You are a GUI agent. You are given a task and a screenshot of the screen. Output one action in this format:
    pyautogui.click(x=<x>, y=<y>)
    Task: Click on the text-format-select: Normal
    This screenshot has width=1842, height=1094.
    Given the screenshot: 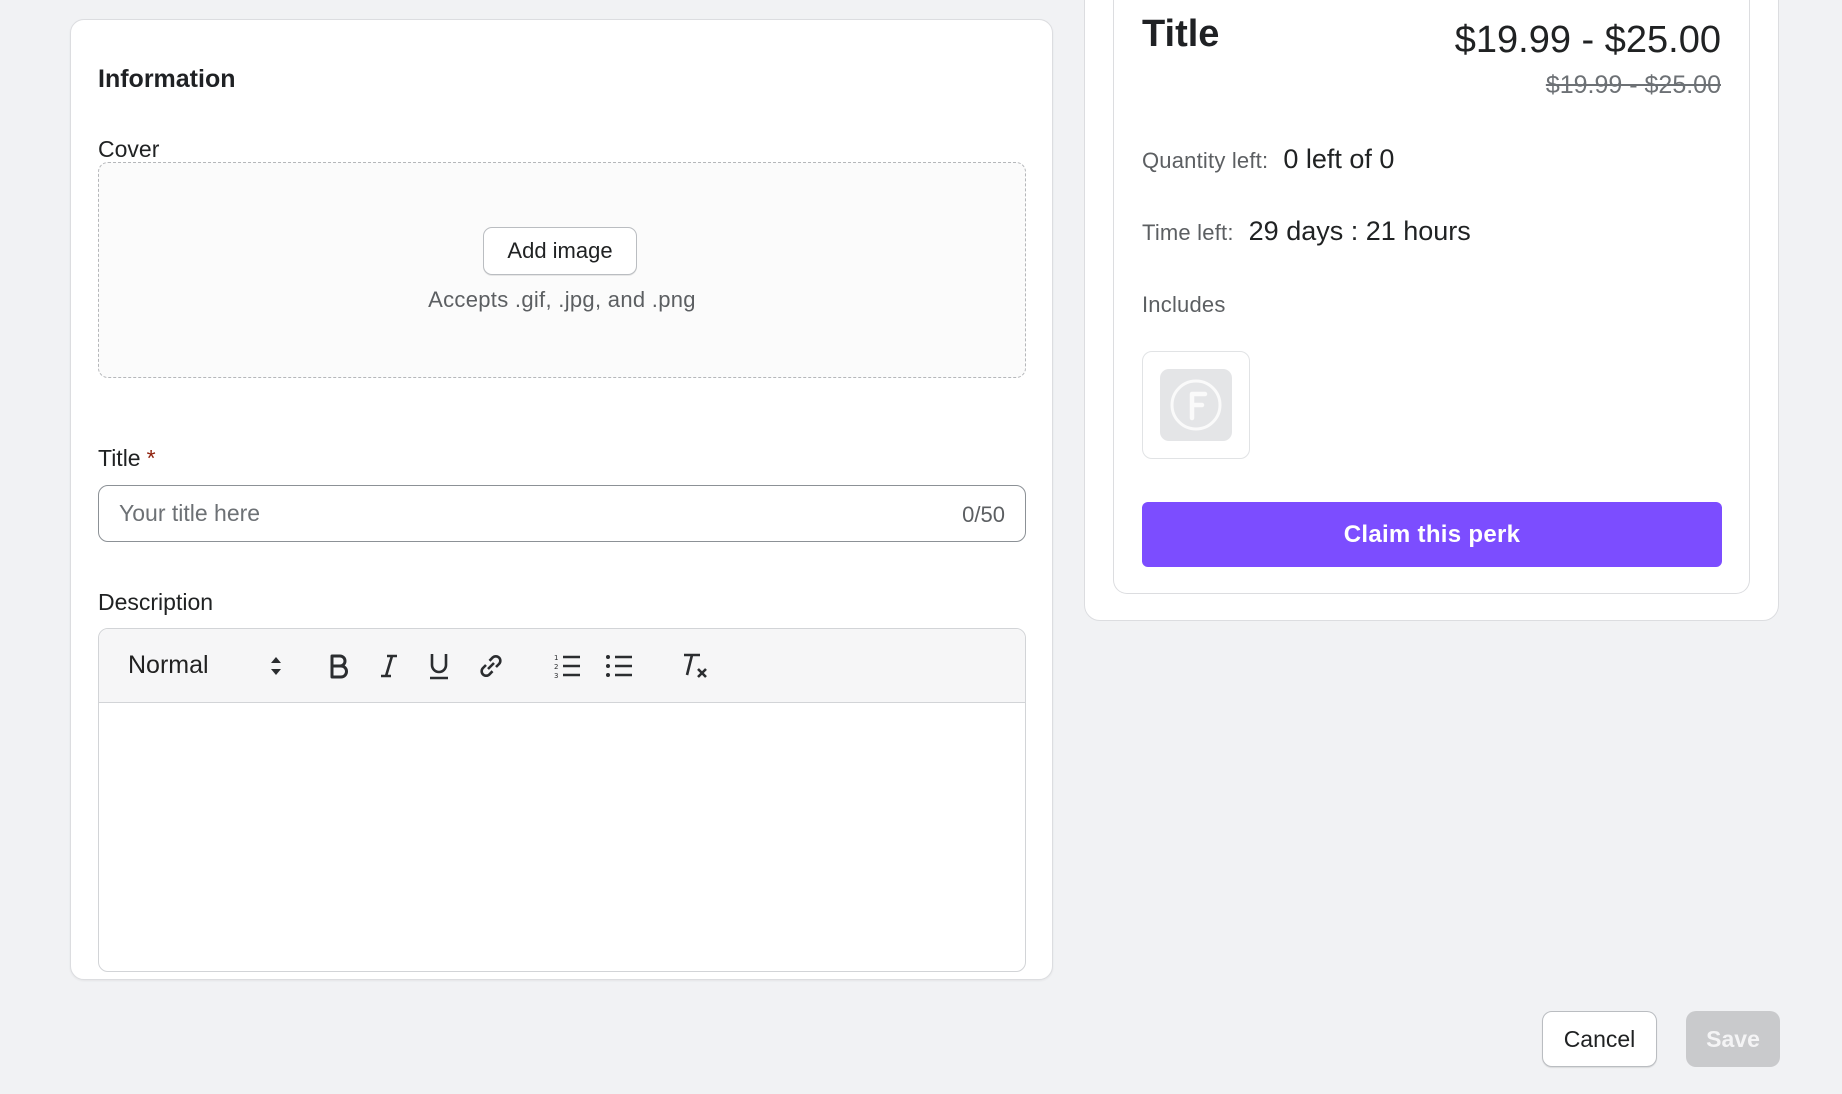 What is the action you would take?
    pyautogui.click(x=205, y=666)
    